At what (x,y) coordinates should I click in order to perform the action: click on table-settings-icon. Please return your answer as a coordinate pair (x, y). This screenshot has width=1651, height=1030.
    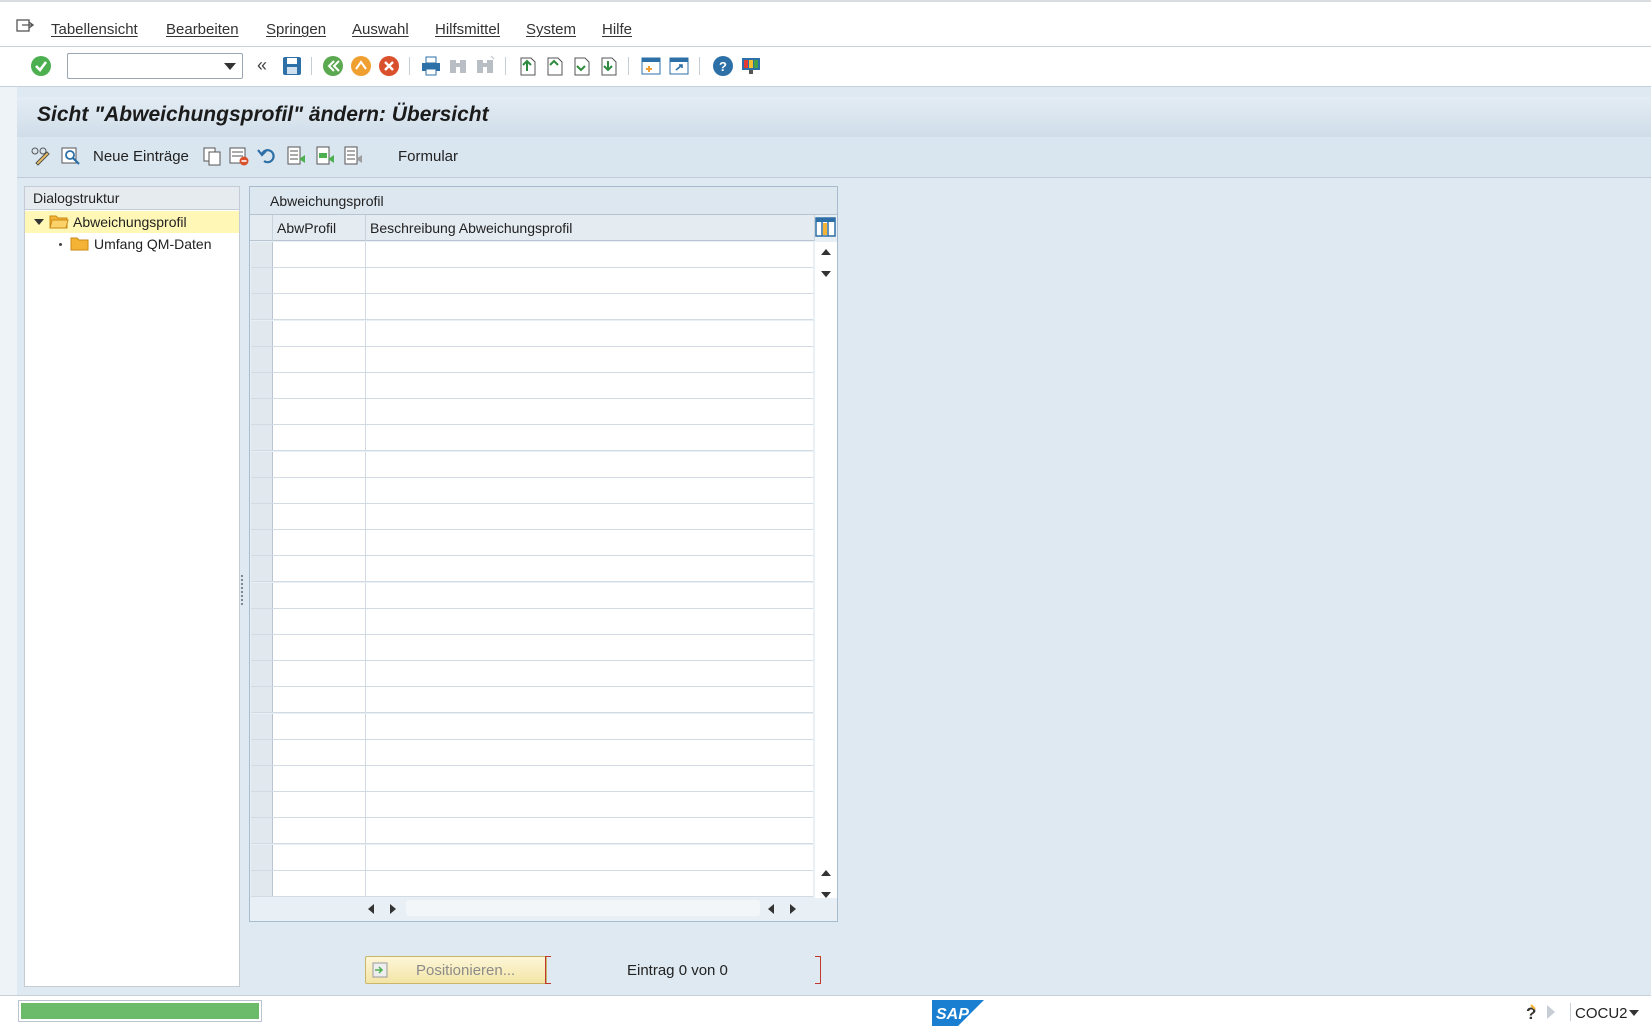
    Looking at the image, I should click on (825, 227).